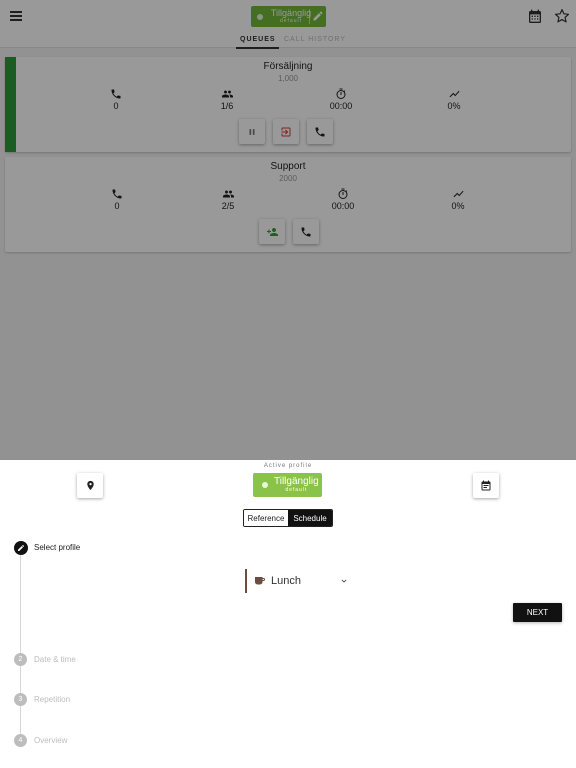 This screenshot has width=576, height=768. Describe the element at coordinates (20, 740) in the screenshot. I see `step-4-number: 4` at that location.